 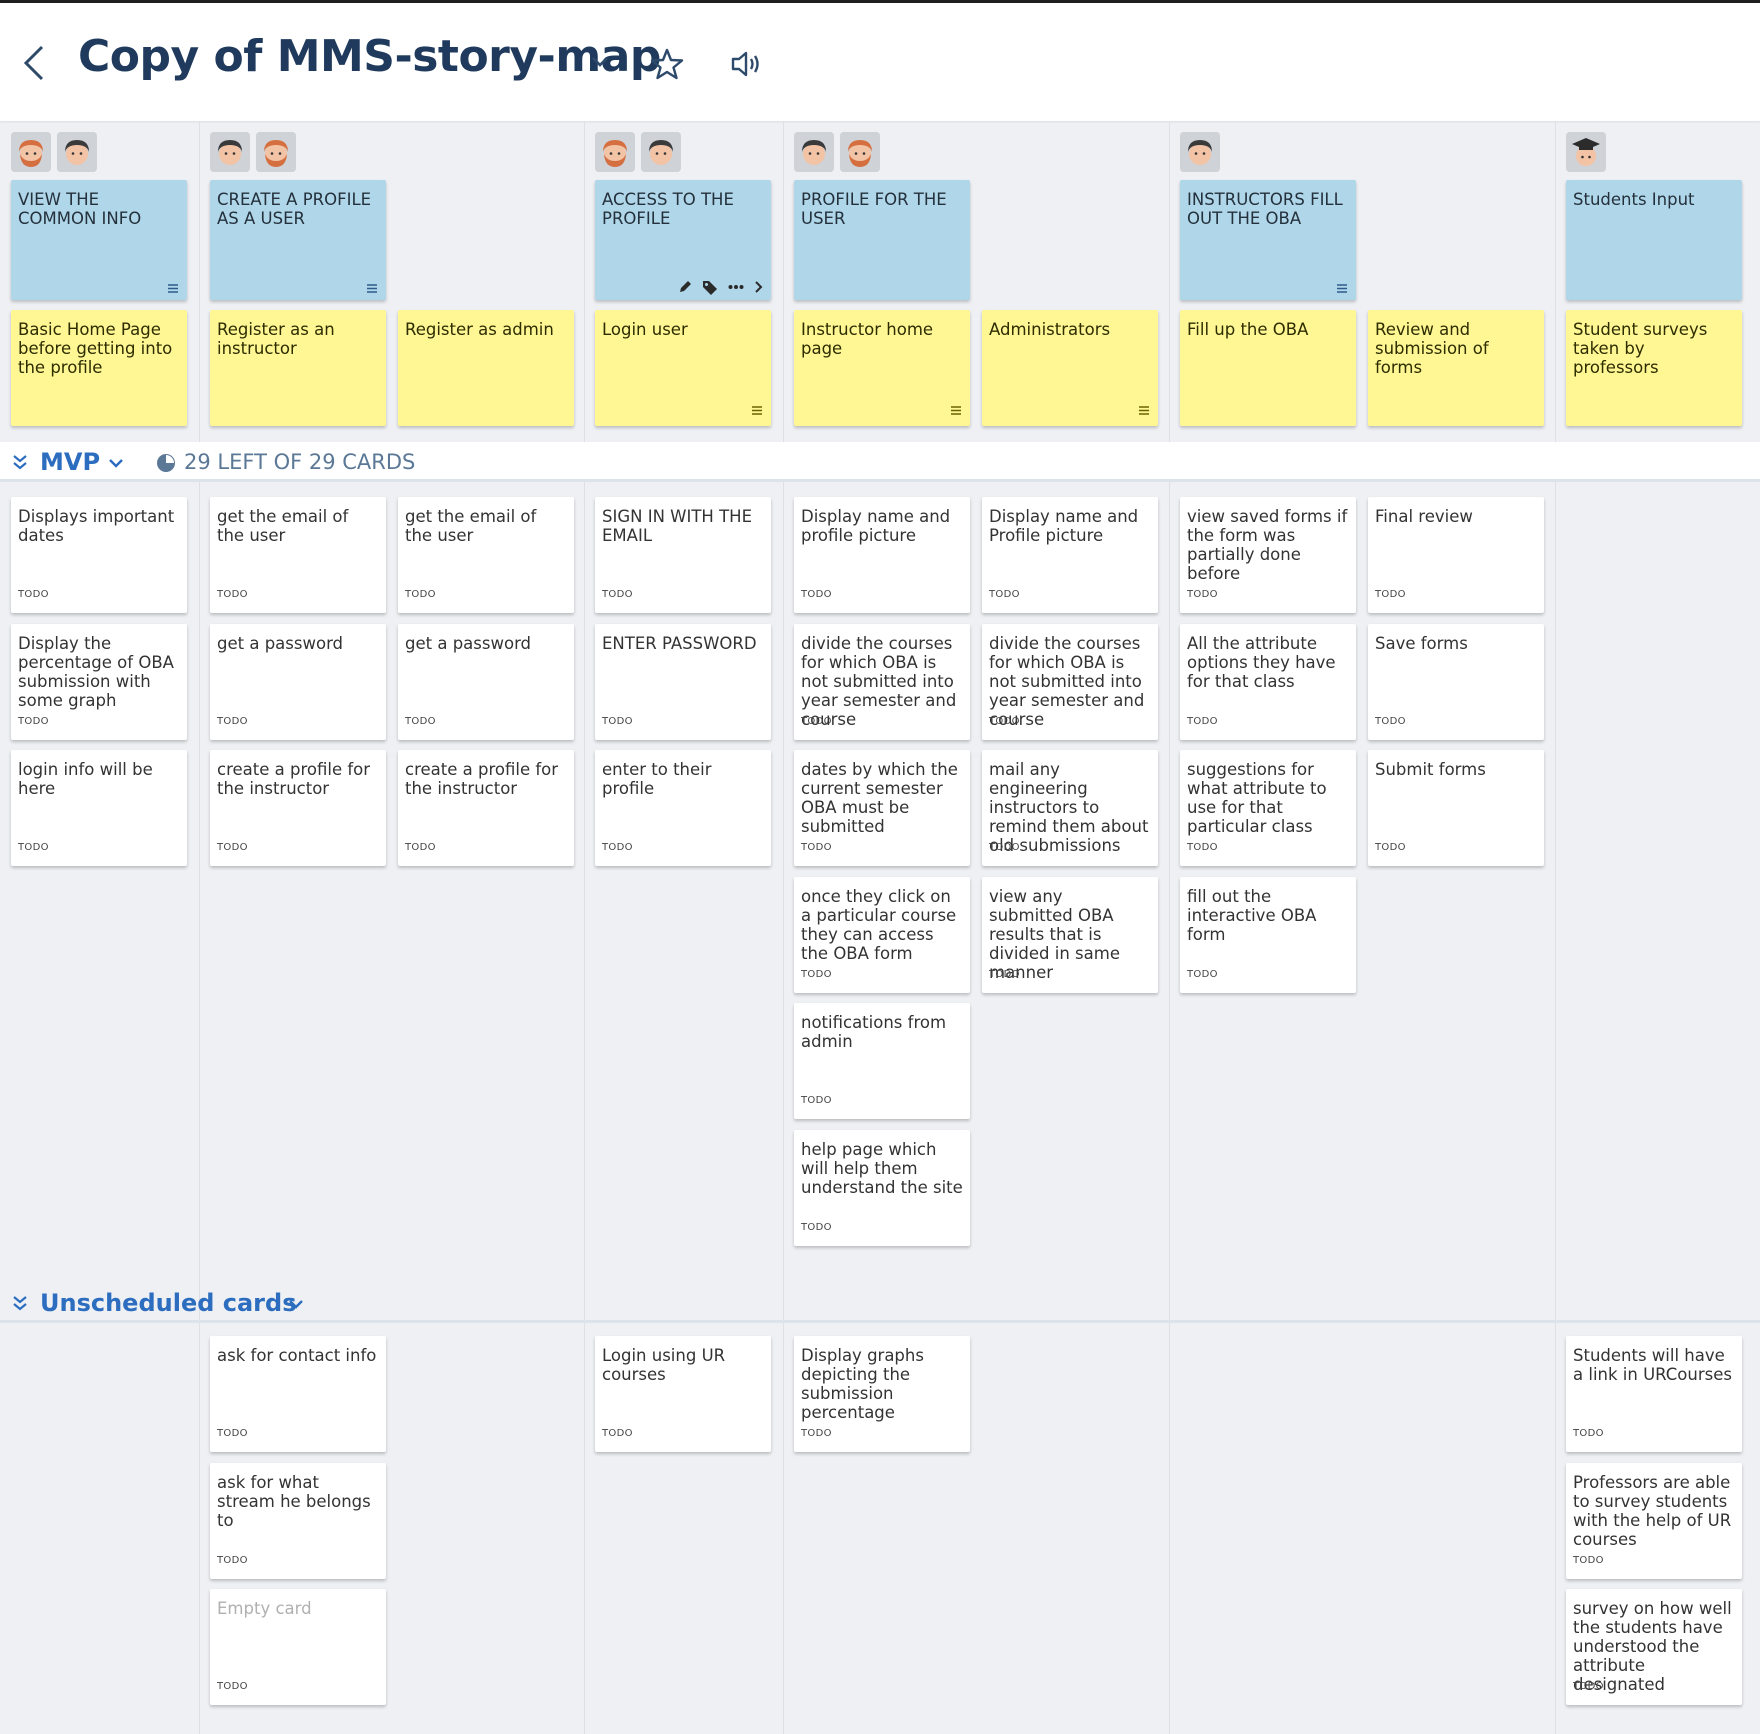 I want to click on activity-card: Login user, so click(x=683, y=368).